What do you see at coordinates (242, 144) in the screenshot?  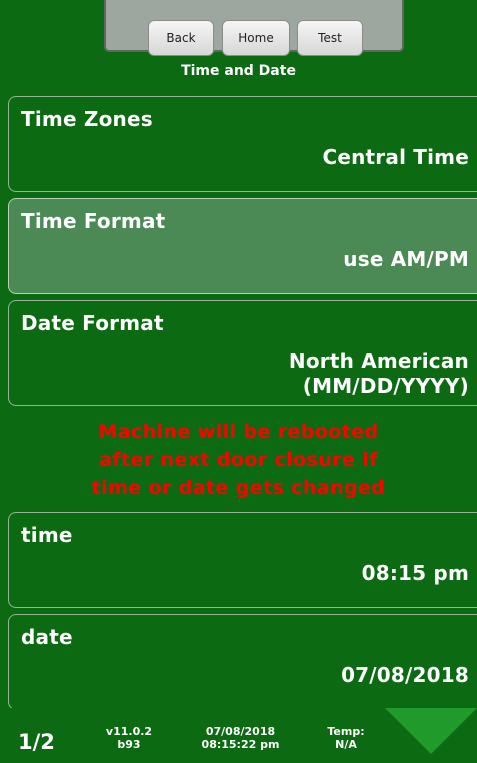 I see `time-zones-setting: Time Zones Central Time` at bounding box center [242, 144].